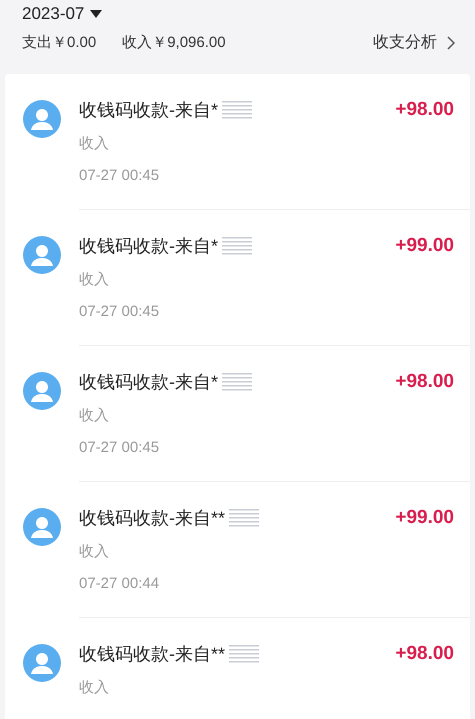  What do you see at coordinates (451, 43) in the screenshot?
I see `chevron-right-icon` at bounding box center [451, 43].